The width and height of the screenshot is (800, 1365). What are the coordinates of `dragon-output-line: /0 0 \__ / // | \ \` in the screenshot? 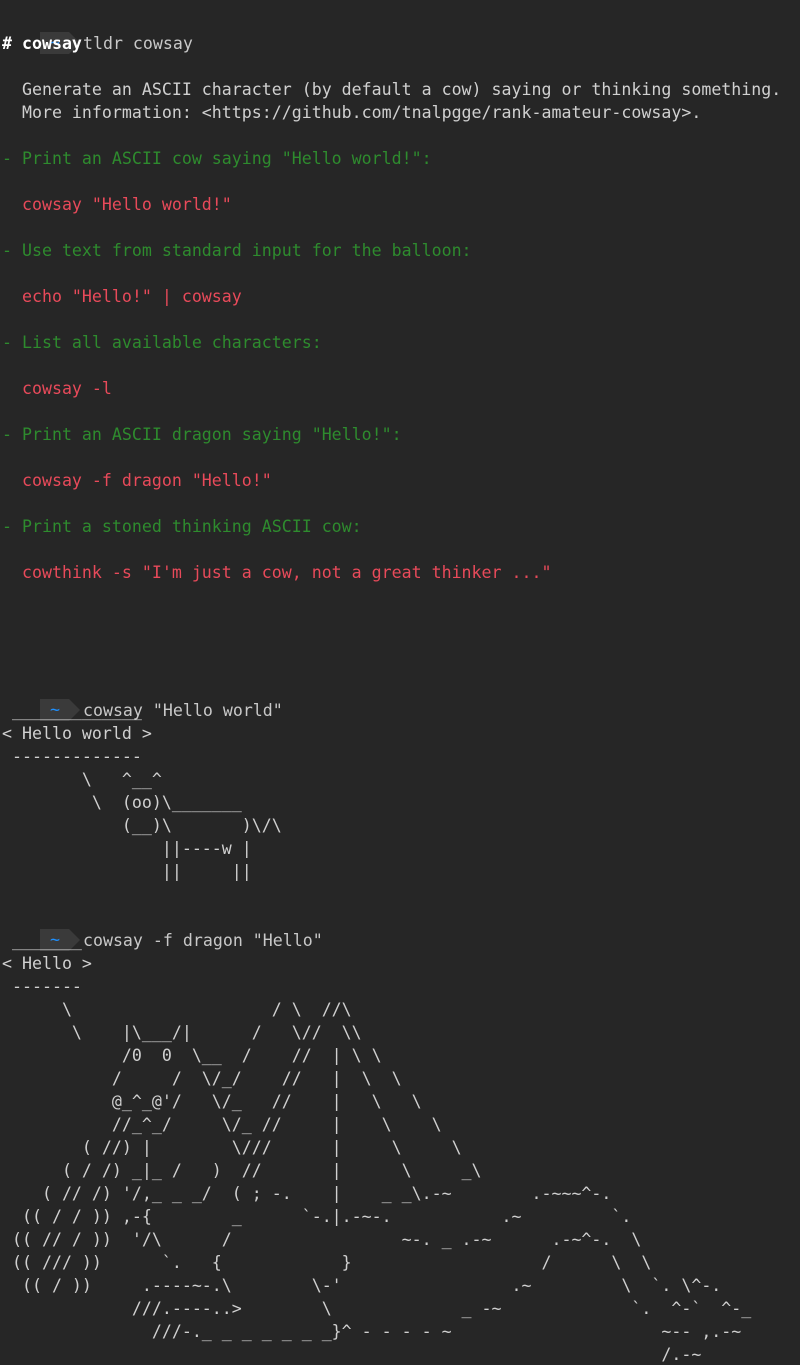 It's located at (192, 1055).